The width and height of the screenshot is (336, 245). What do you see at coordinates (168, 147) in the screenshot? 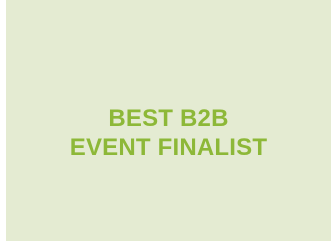
I see `award-title-line-2: EVENT FINALIST` at bounding box center [168, 147].